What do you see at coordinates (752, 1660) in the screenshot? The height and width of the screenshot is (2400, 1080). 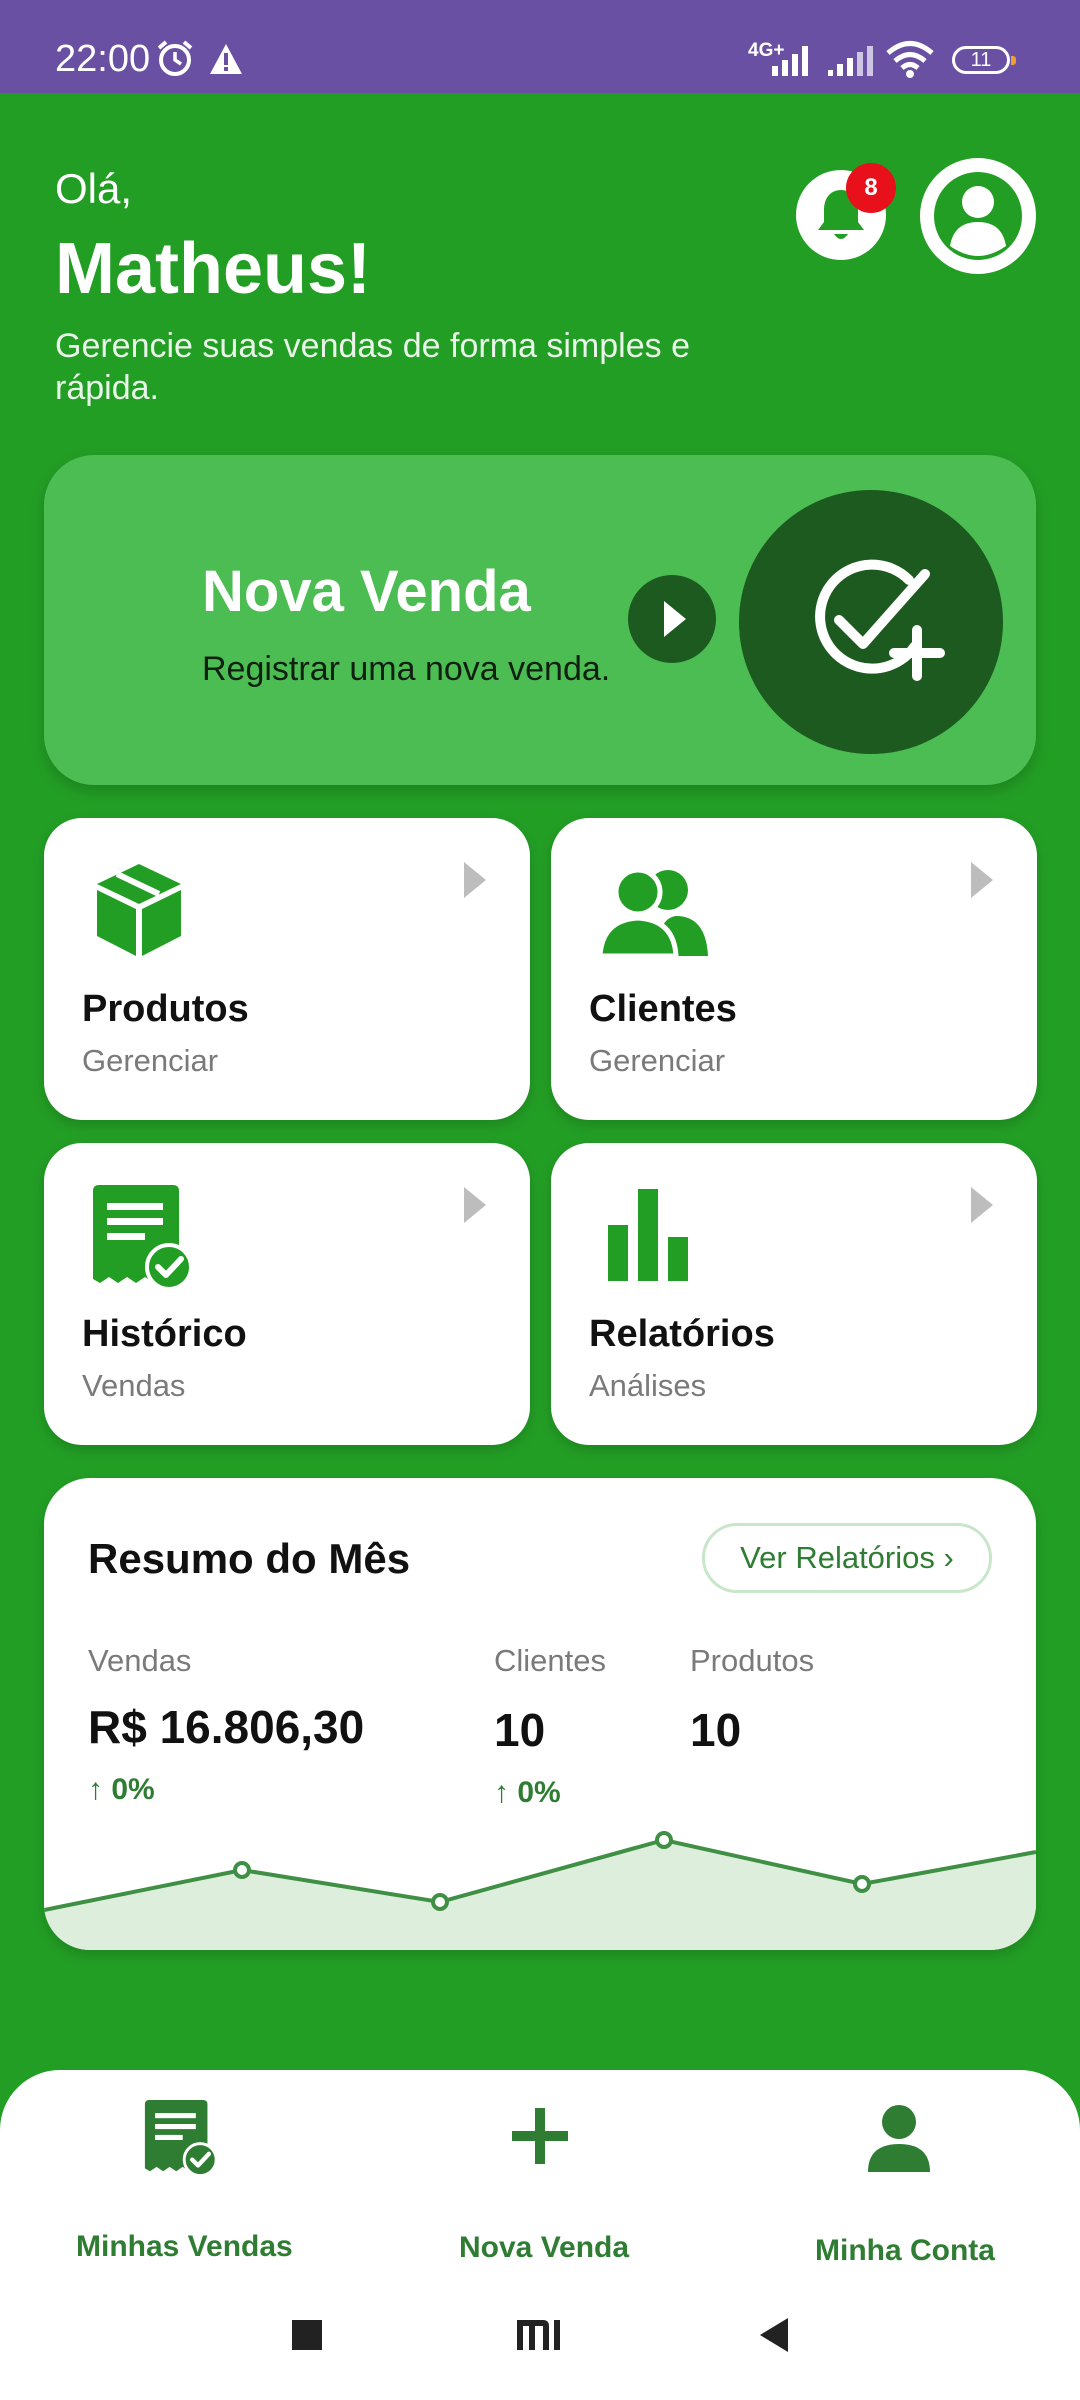 I see `stat-label-produtos: Produtos` at bounding box center [752, 1660].